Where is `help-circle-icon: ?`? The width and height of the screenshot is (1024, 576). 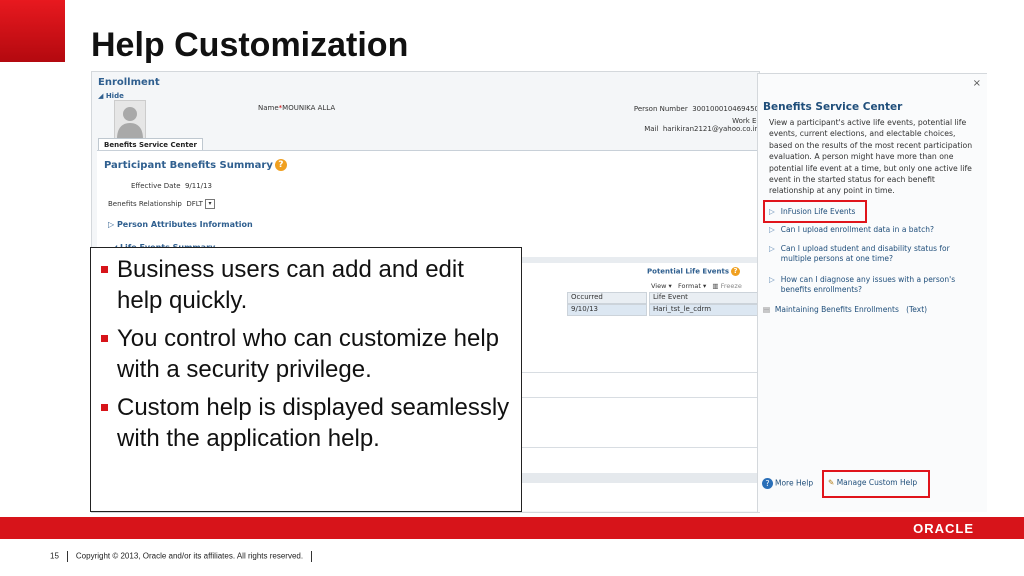 help-circle-icon: ? is located at coordinates (767, 483).